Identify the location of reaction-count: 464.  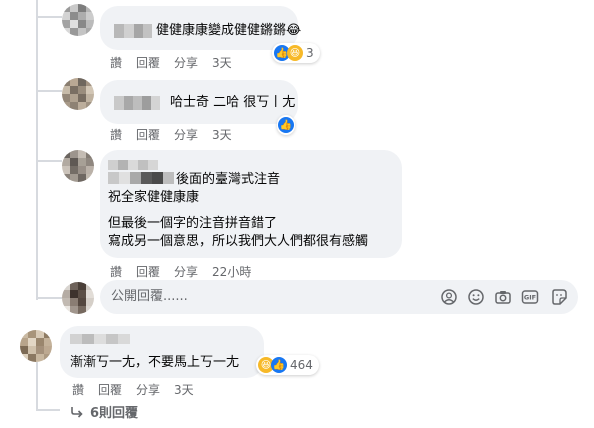
(301, 365).